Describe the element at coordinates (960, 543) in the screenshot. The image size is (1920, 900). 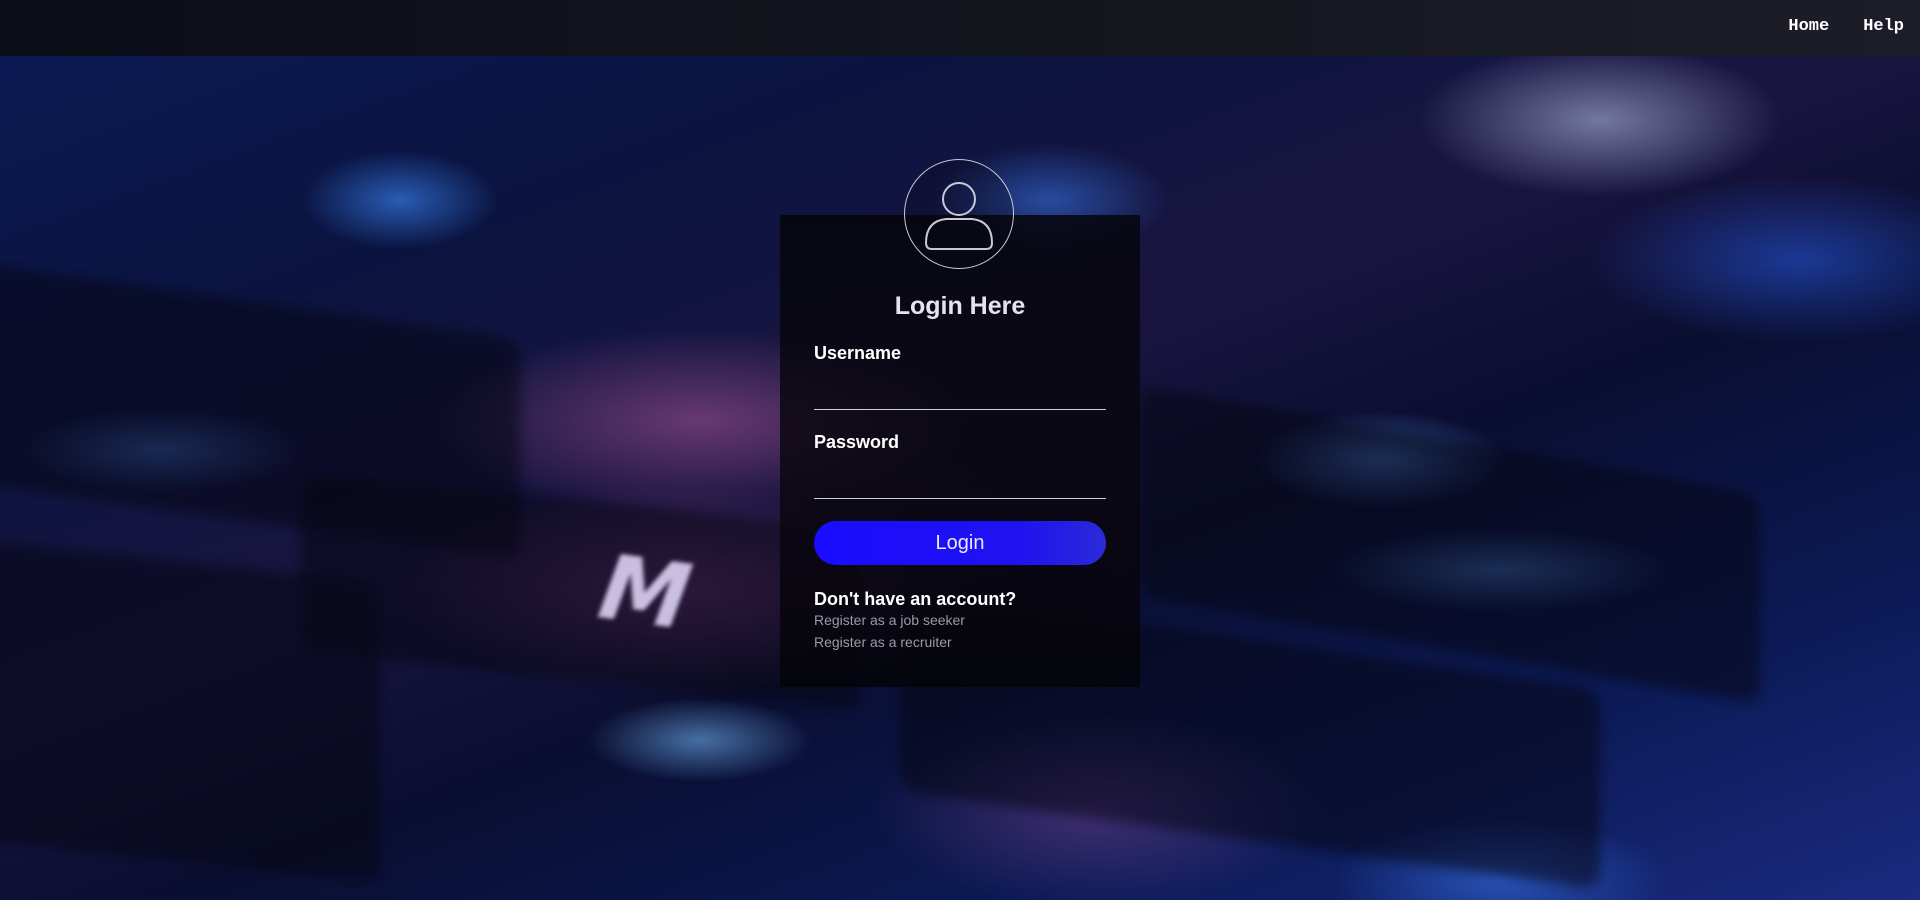
I see `login-button: Login` at that location.